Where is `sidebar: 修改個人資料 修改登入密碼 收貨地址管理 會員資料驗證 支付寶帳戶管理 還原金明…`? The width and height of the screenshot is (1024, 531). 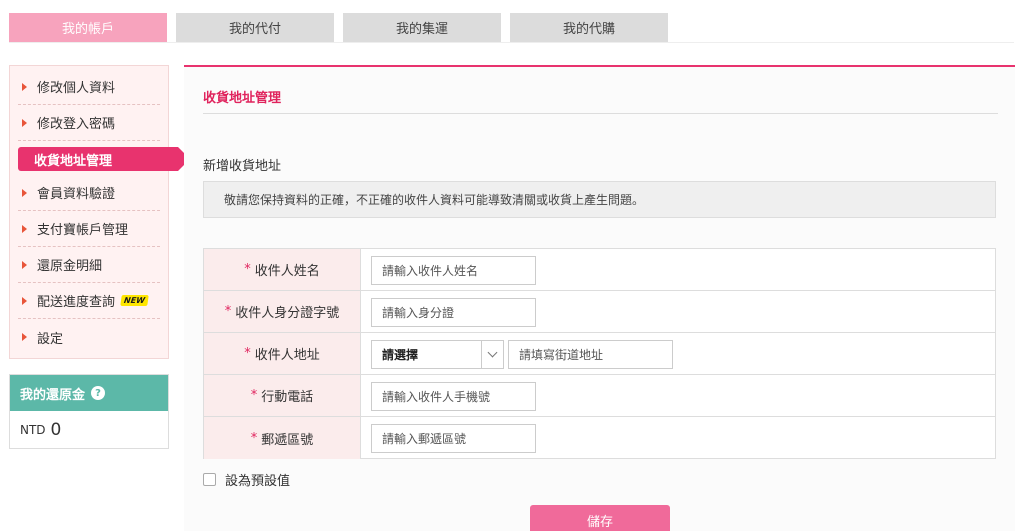
sidebar: 修改個人資料 修改登入密碼 收貨地址管理 會員資料驗證 支付寶帳戶管理 還原金明… is located at coordinates (99, 212).